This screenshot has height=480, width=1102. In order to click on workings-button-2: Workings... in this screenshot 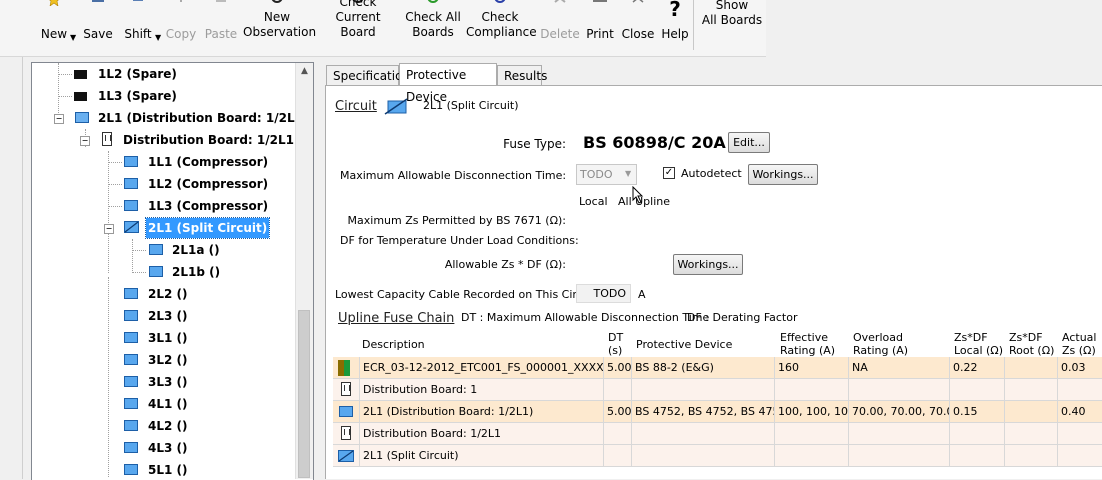, I will do `click(708, 264)`.